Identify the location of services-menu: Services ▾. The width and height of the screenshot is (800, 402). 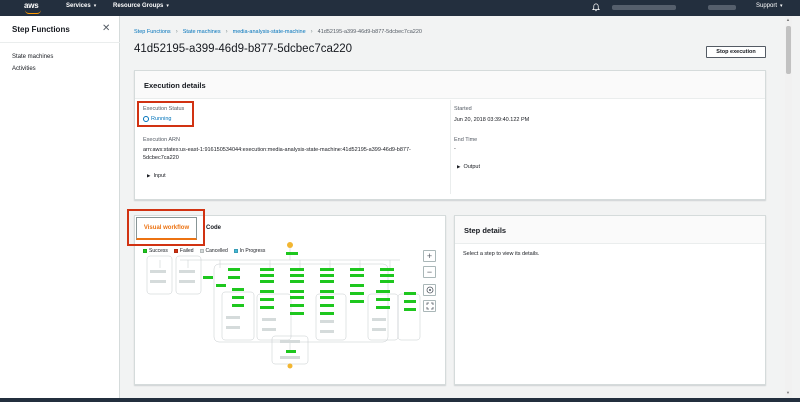
(81, 6).